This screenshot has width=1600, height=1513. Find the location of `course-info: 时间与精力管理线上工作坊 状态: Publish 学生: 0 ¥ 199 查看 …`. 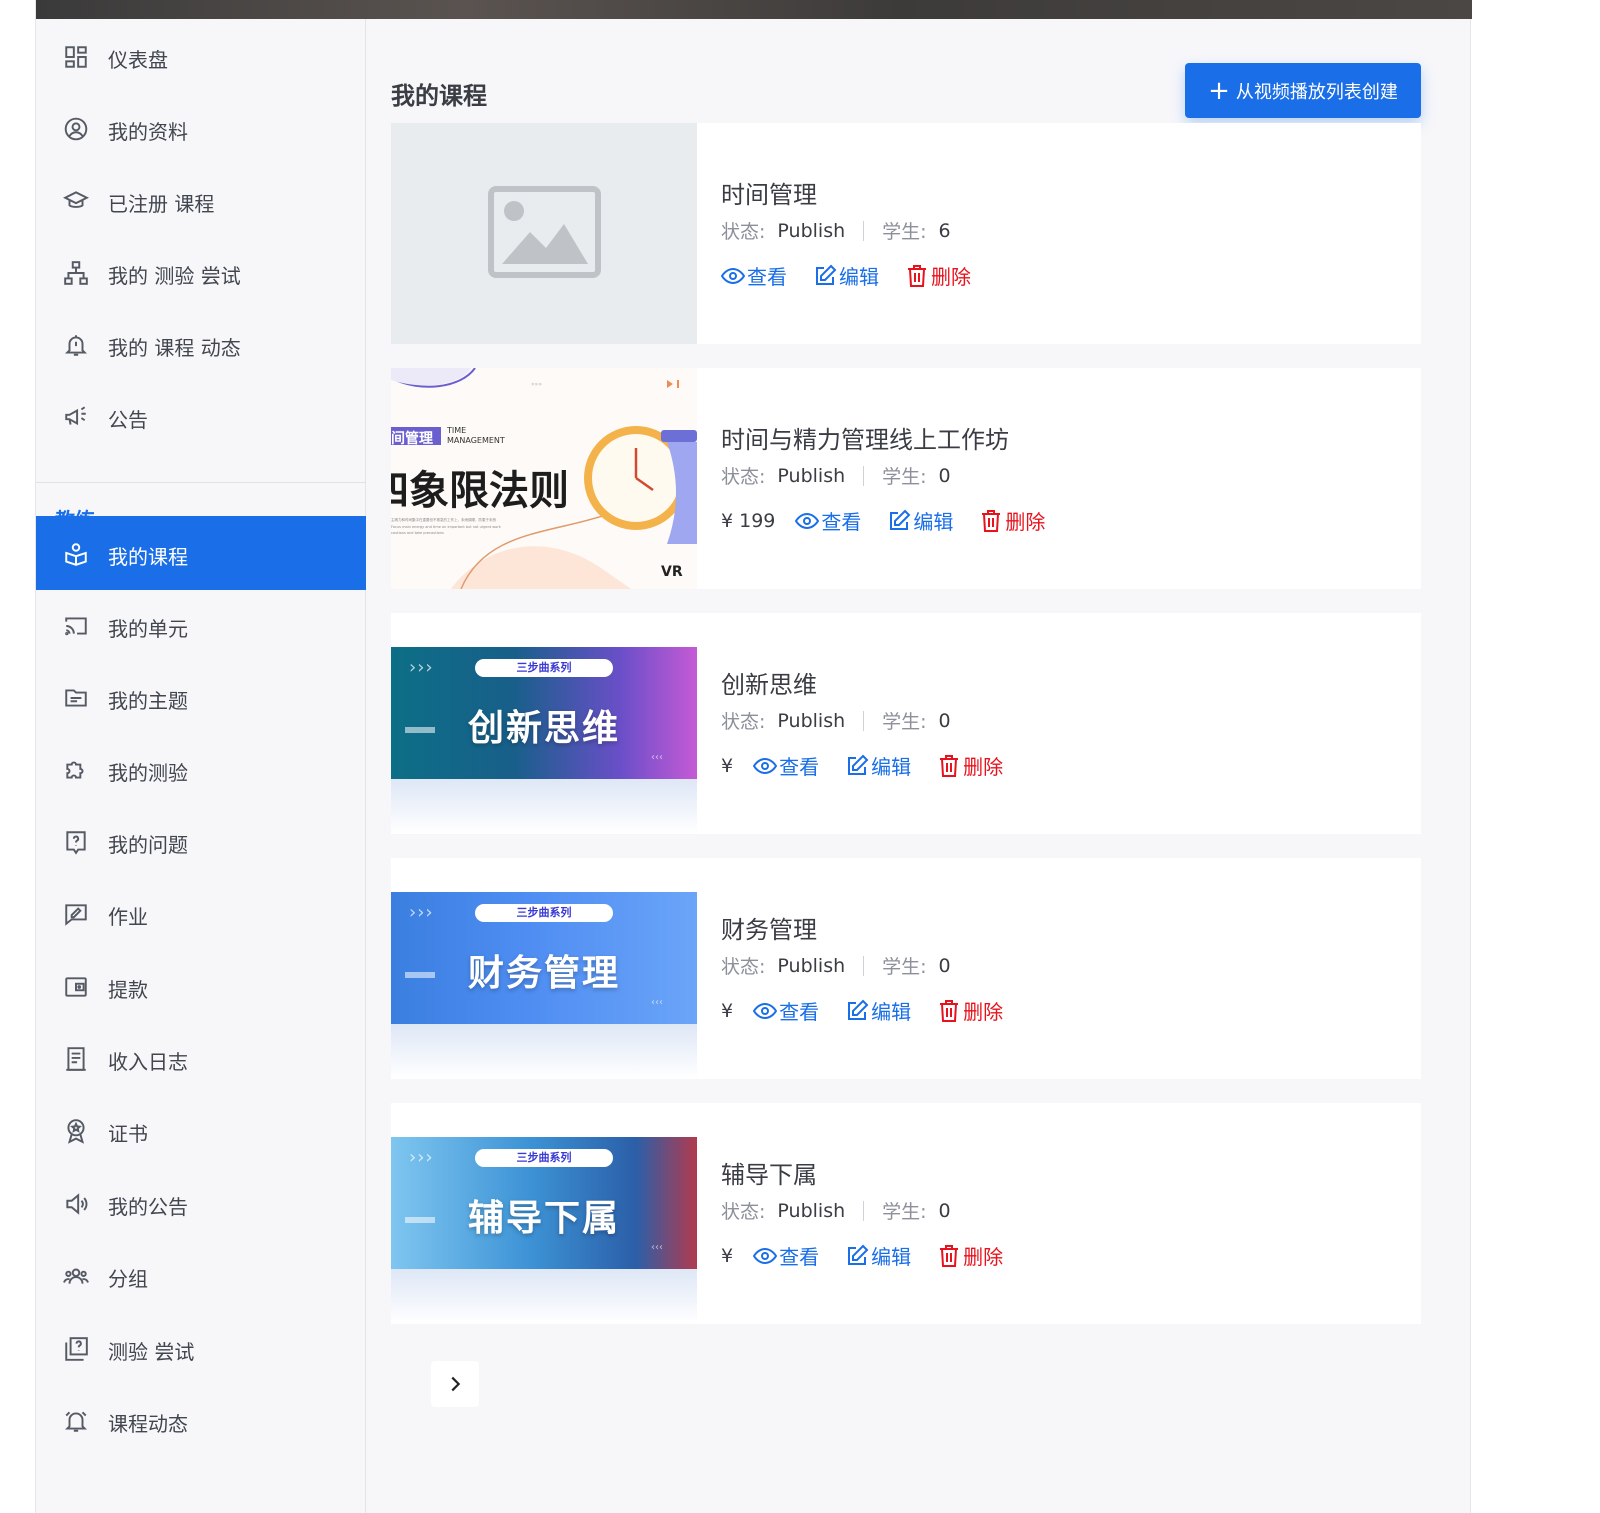

course-info: 时间与精力管理线上工作坊 状态: Publish 学生: 0 ¥ 199 查看 … is located at coordinates (1061, 478).